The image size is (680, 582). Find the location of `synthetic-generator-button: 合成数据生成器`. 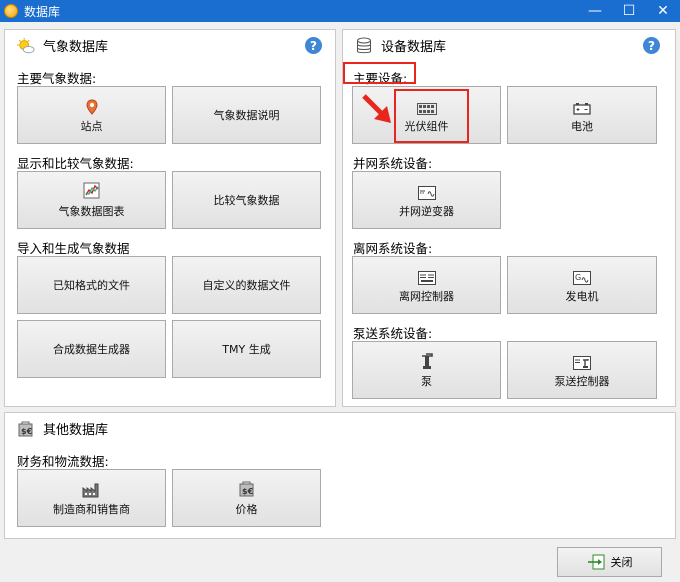

synthetic-generator-button: 合成数据生成器 is located at coordinates (91, 349).